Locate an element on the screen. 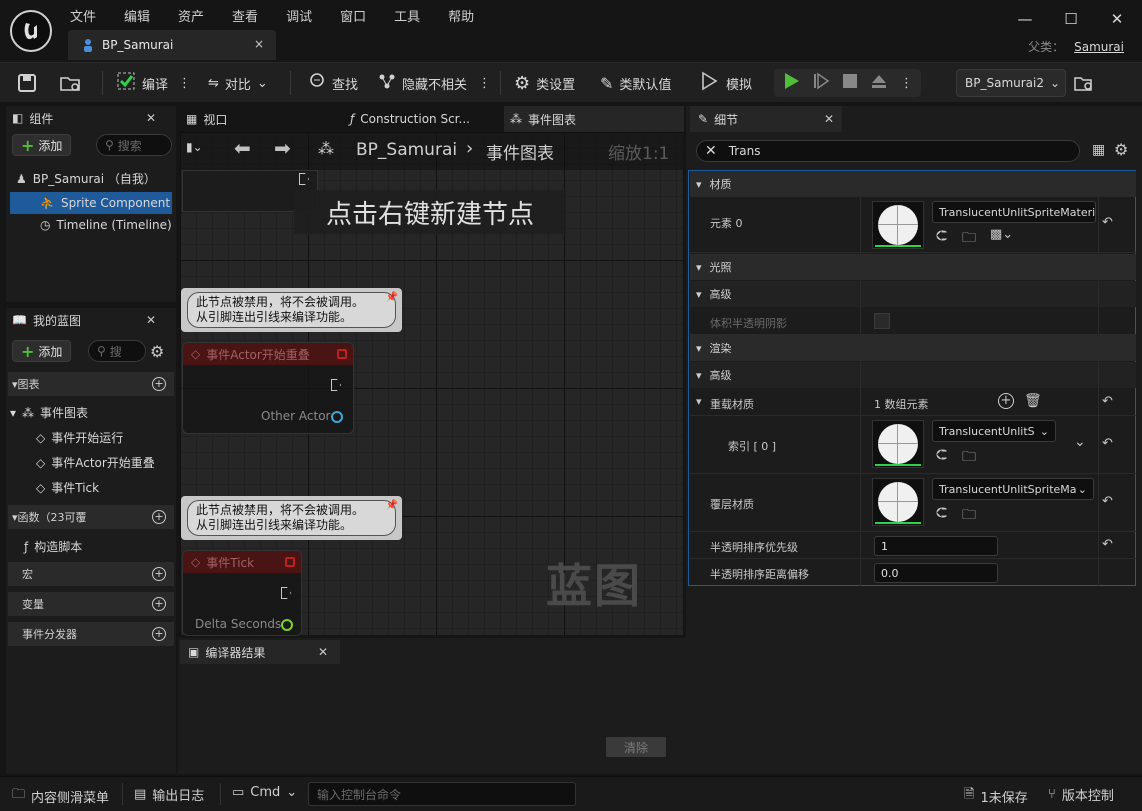  unreal-logo-icon is located at coordinates (31, 31).